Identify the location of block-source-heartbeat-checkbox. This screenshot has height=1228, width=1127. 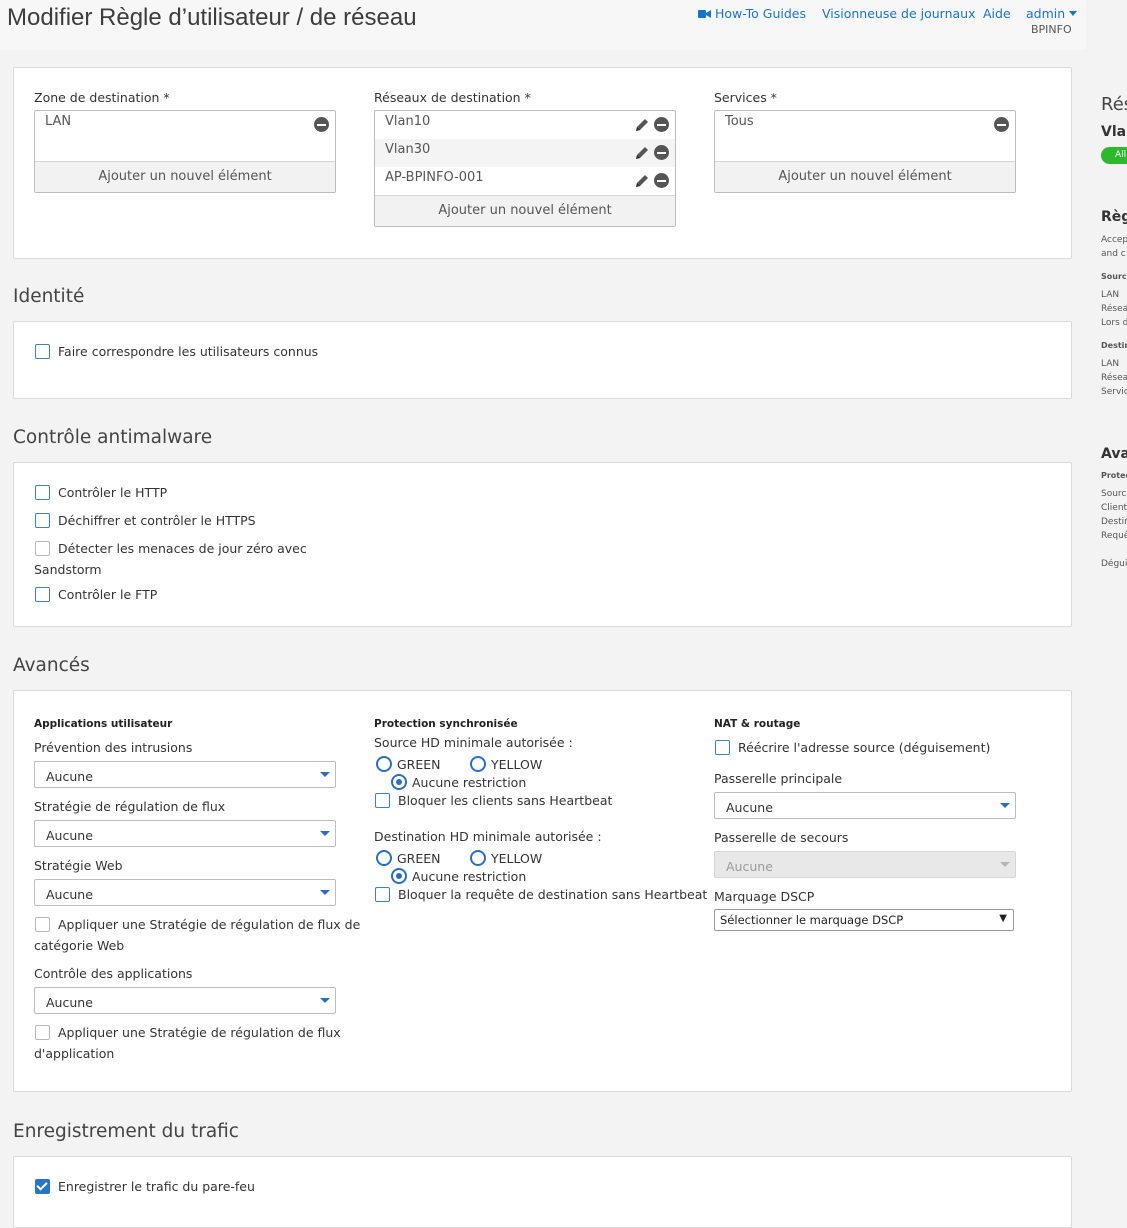
(382, 800).